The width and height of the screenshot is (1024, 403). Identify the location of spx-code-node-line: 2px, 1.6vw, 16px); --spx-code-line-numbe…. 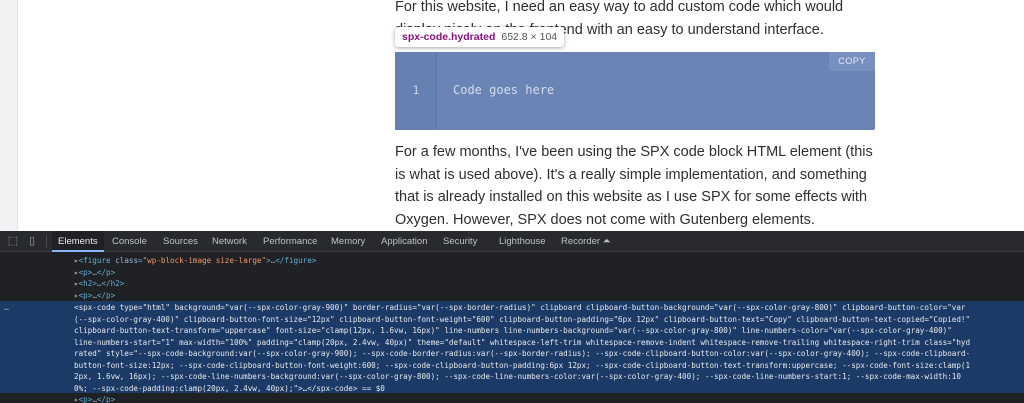
(548, 377).